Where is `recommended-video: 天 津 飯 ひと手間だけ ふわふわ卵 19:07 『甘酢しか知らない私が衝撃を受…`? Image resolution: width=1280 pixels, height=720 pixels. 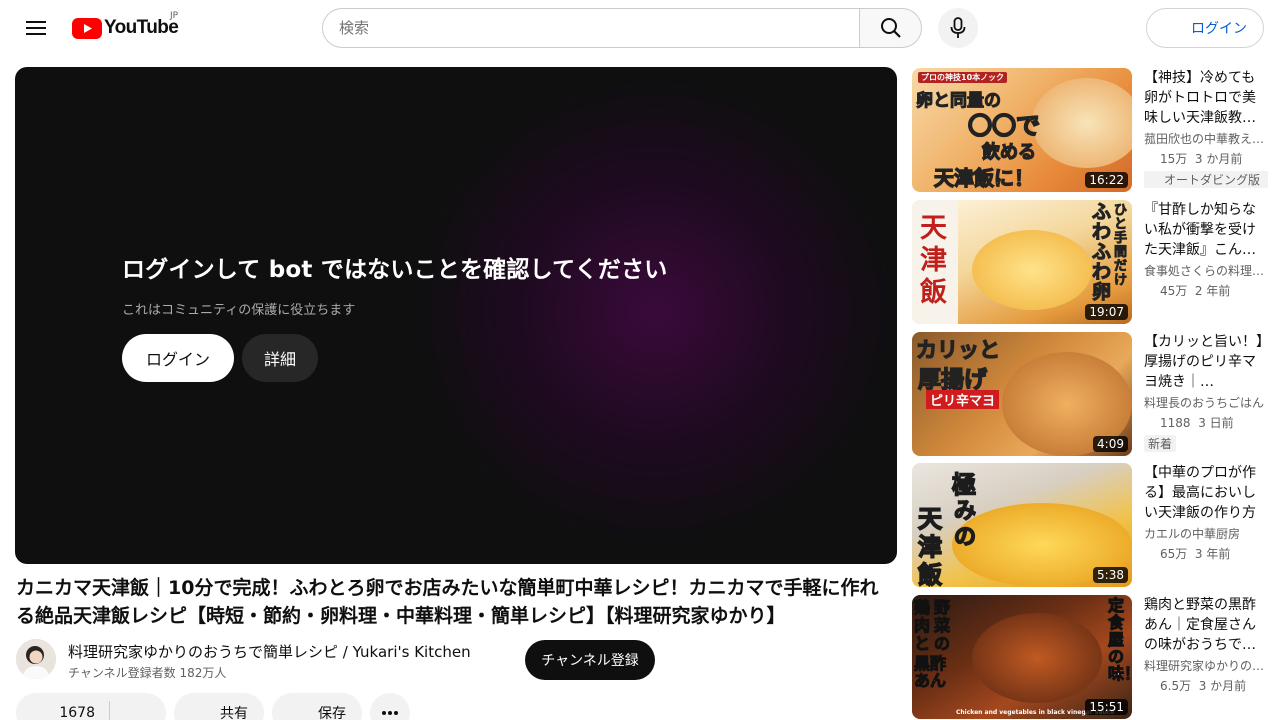 recommended-video: 天 津 飯 ひと手間だけ ふわふわ卵 19:07 『甘酢しか知らない私が衝撃を受… is located at coordinates (1090, 262).